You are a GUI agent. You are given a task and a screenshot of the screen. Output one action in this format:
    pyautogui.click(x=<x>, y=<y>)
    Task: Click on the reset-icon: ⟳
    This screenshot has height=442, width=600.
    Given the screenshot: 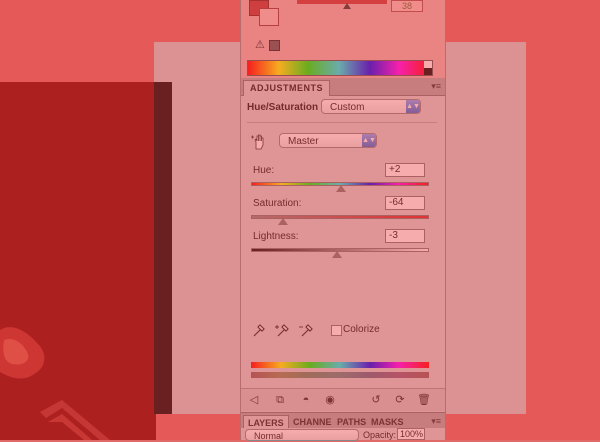 What is the action you would take?
    pyautogui.click(x=400, y=400)
    